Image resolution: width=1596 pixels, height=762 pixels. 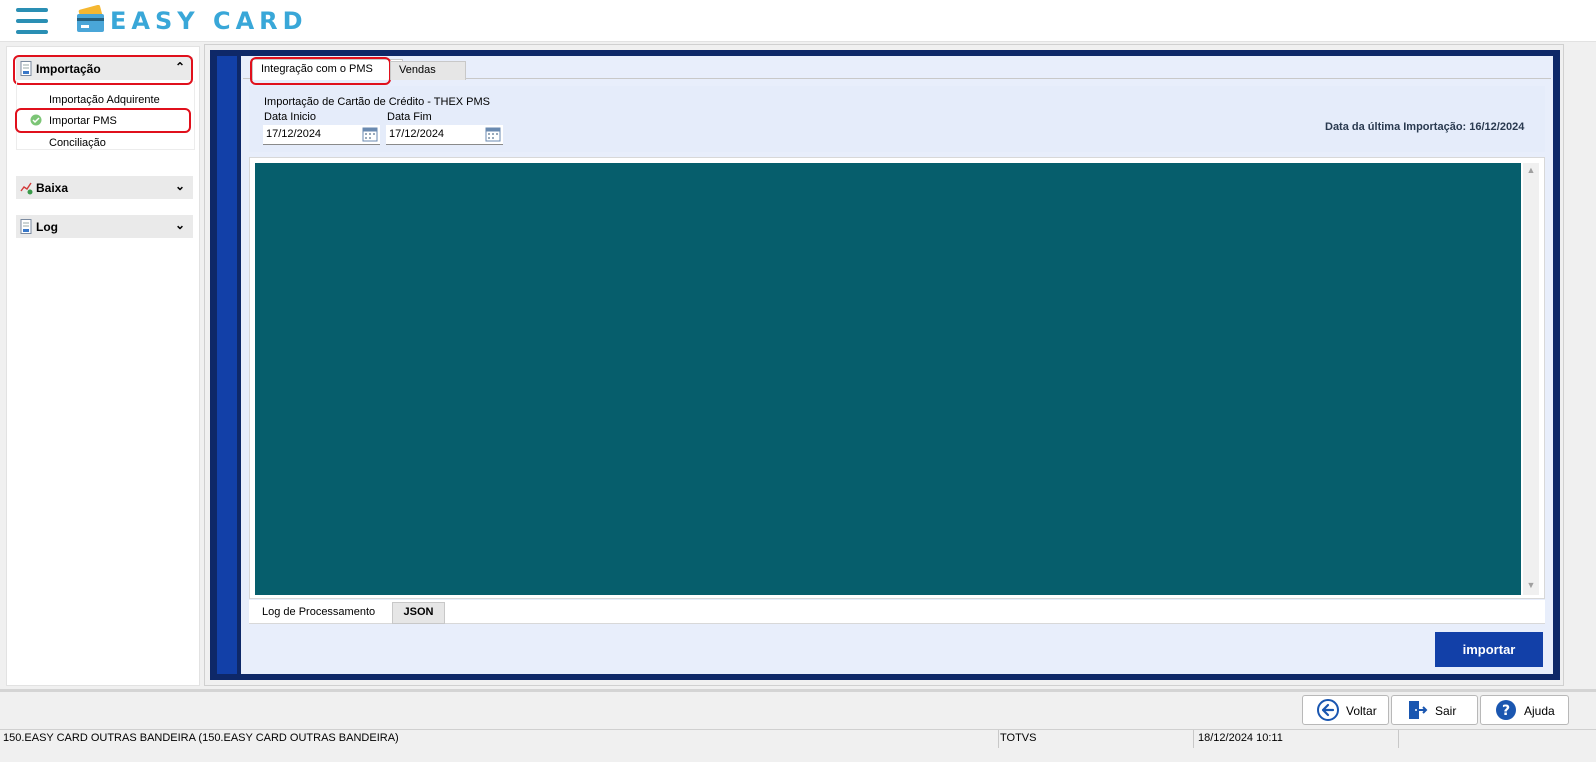 What do you see at coordinates (418, 613) in the screenshot?
I see `tab-json: JSON` at bounding box center [418, 613].